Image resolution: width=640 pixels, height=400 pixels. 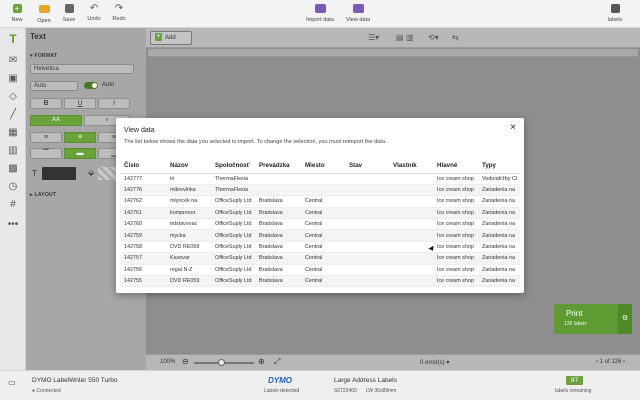 What do you see at coordinates (13, 97) in the screenshot?
I see `shapes-tool-icon: ◇` at bounding box center [13, 97].